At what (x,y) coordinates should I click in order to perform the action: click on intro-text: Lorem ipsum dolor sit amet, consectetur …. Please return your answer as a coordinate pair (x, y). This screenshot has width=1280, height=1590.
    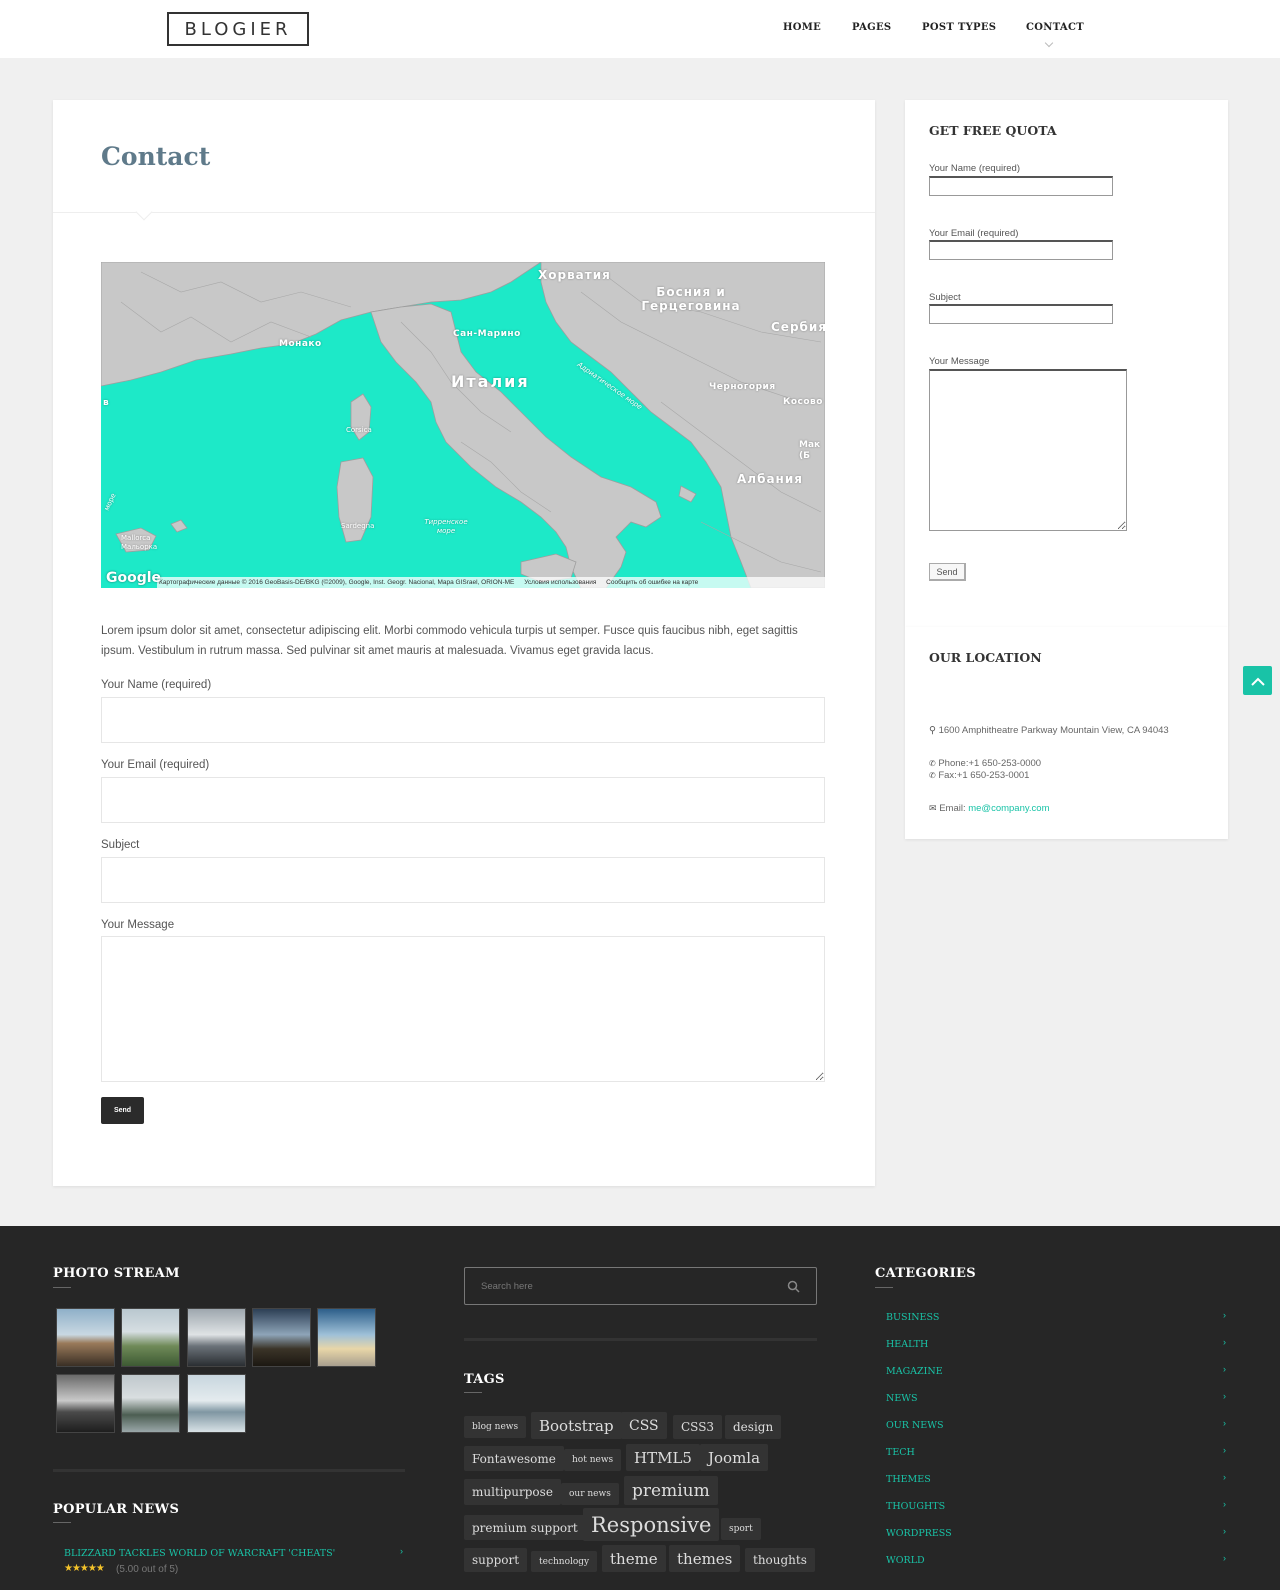
    Looking at the image, I should click on (449, 641).